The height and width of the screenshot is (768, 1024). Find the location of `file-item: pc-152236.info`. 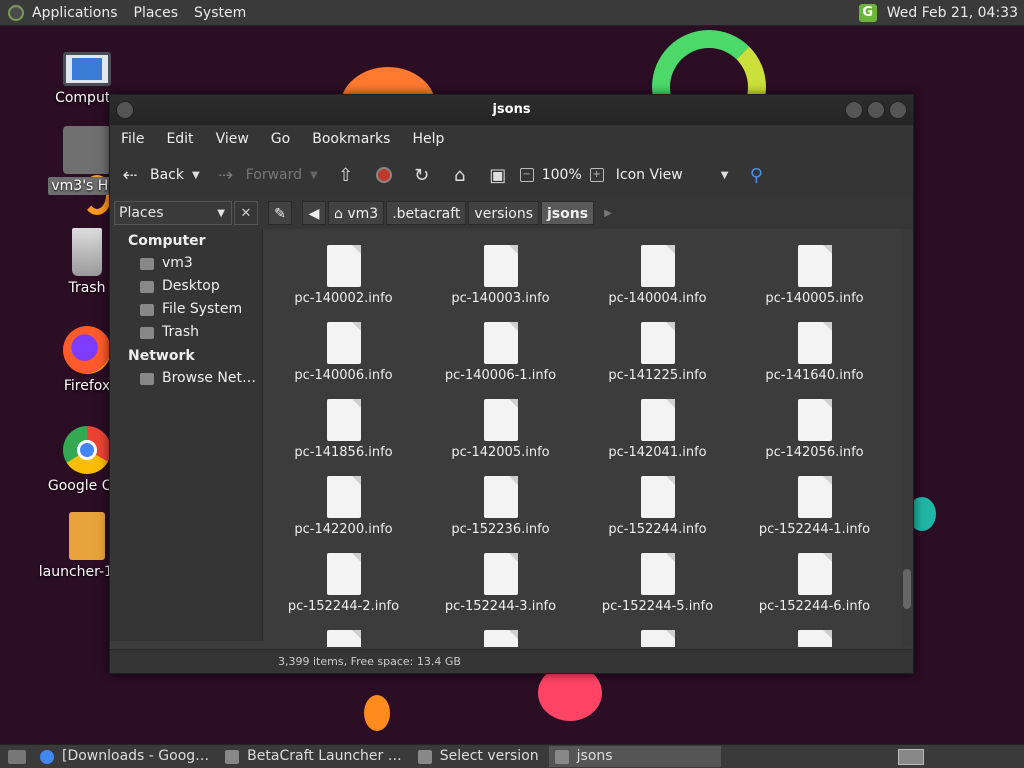

file-item: pc-152236.info is located at coordinates (500, 508).